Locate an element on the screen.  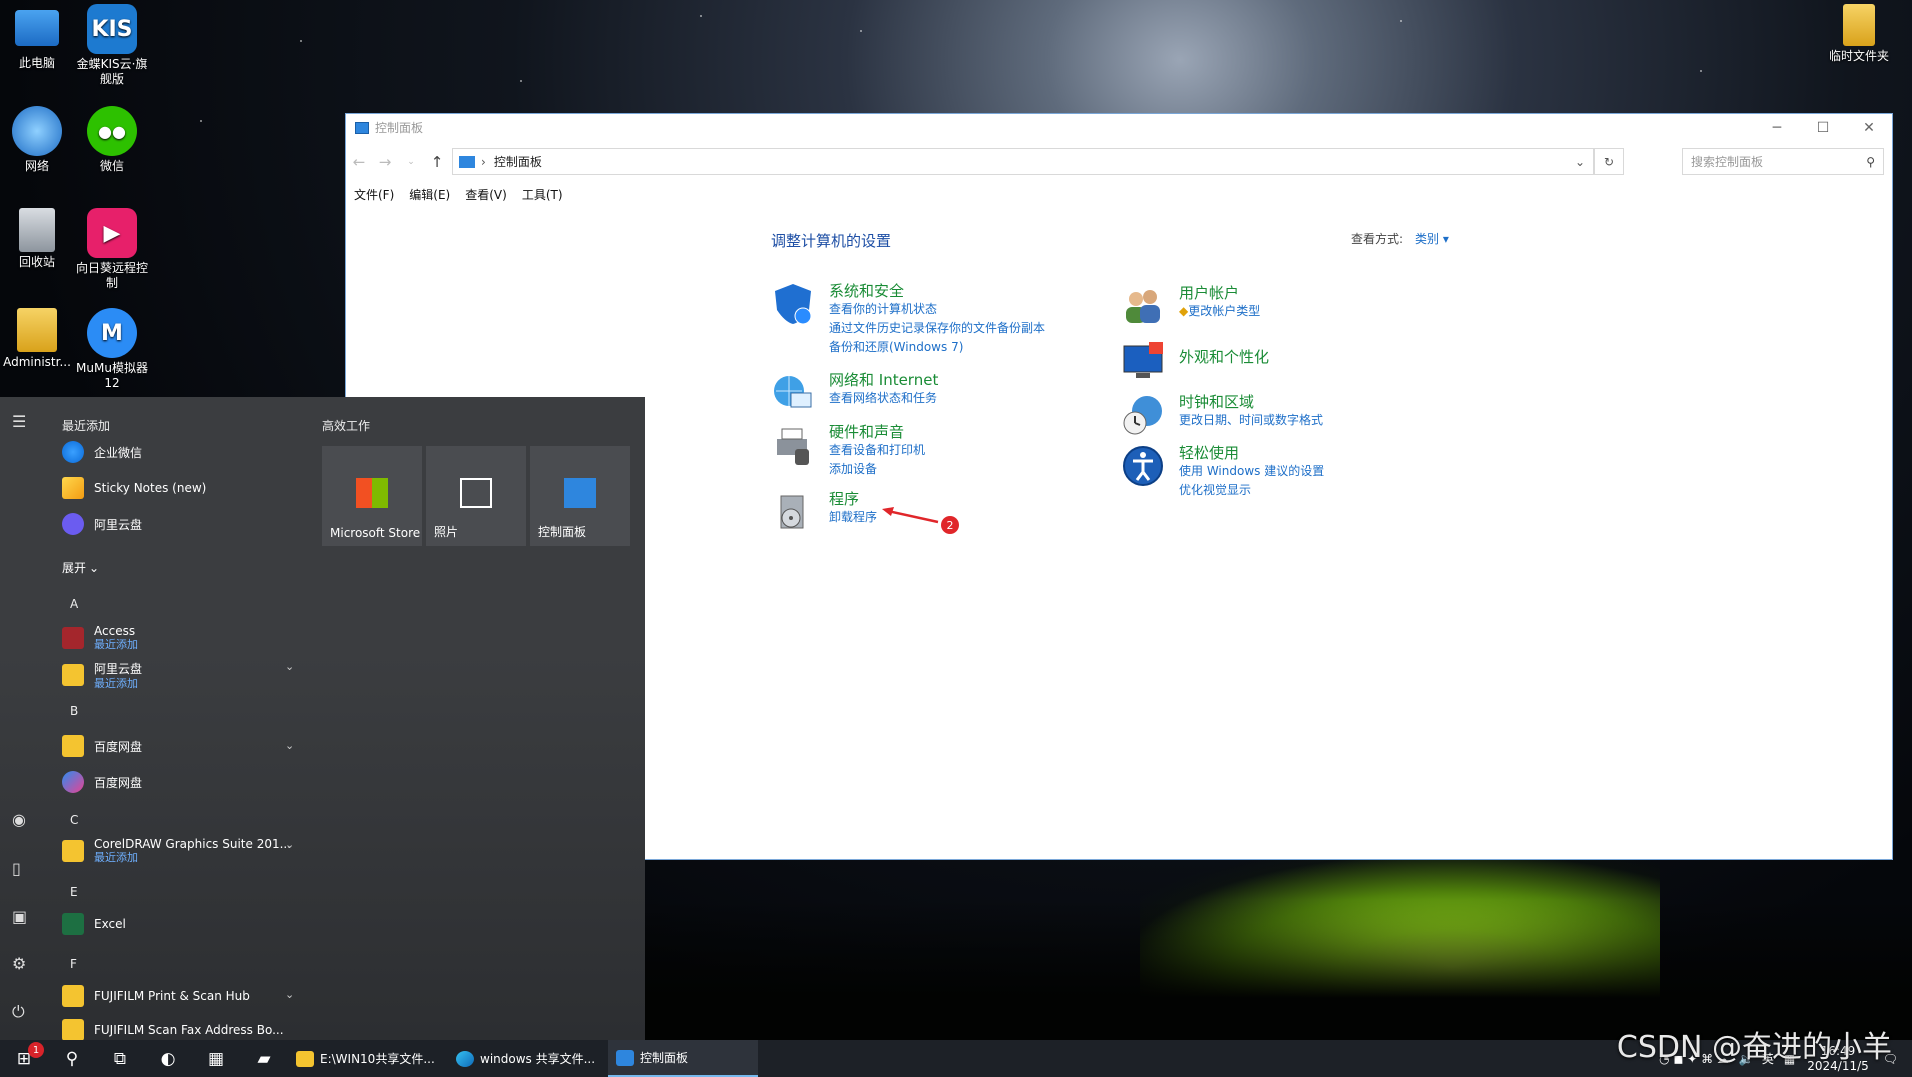
notes-icon: ▰ is located at coordinates (264, 1058).